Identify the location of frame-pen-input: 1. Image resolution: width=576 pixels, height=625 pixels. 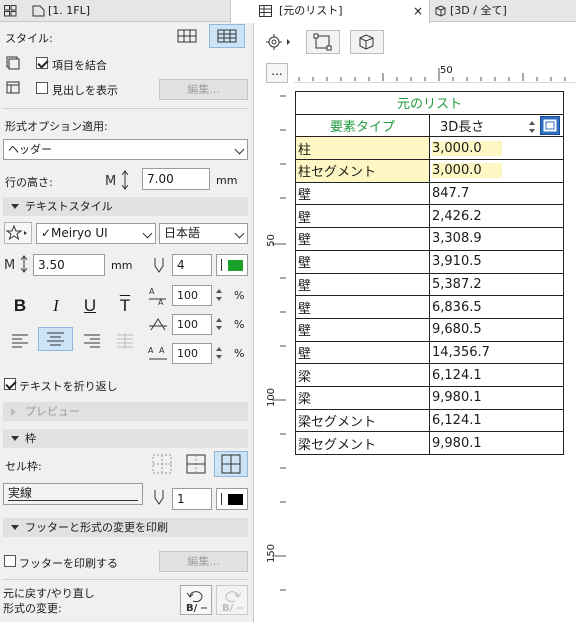
(192, 499).